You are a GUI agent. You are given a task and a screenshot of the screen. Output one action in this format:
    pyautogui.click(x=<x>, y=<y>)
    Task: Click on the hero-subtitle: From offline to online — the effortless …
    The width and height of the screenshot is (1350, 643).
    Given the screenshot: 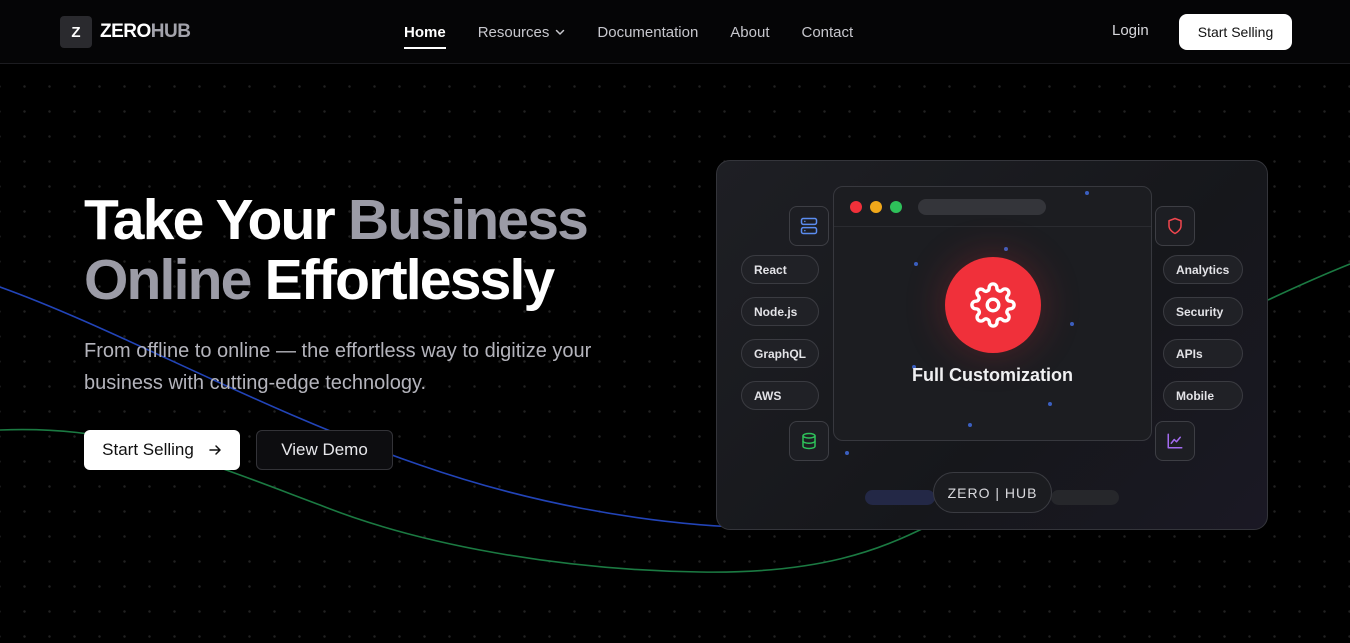 What is the action you would take?
    pyautogui.click(x=338, y=367)
    